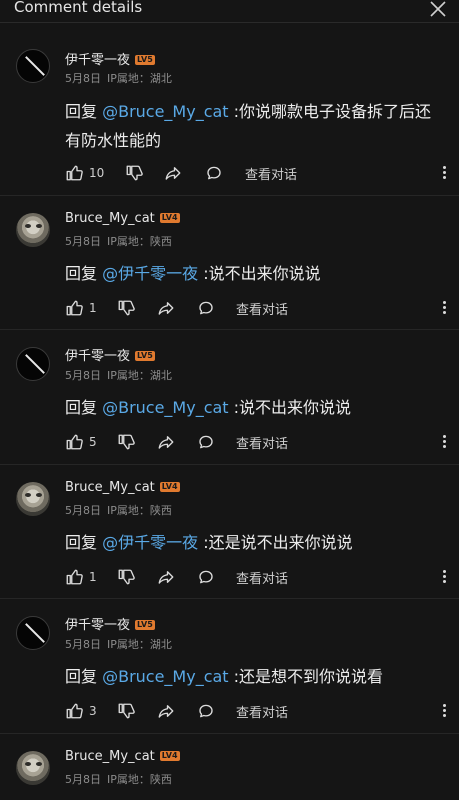  I want to click on like-count: 5, so click(93, 442).